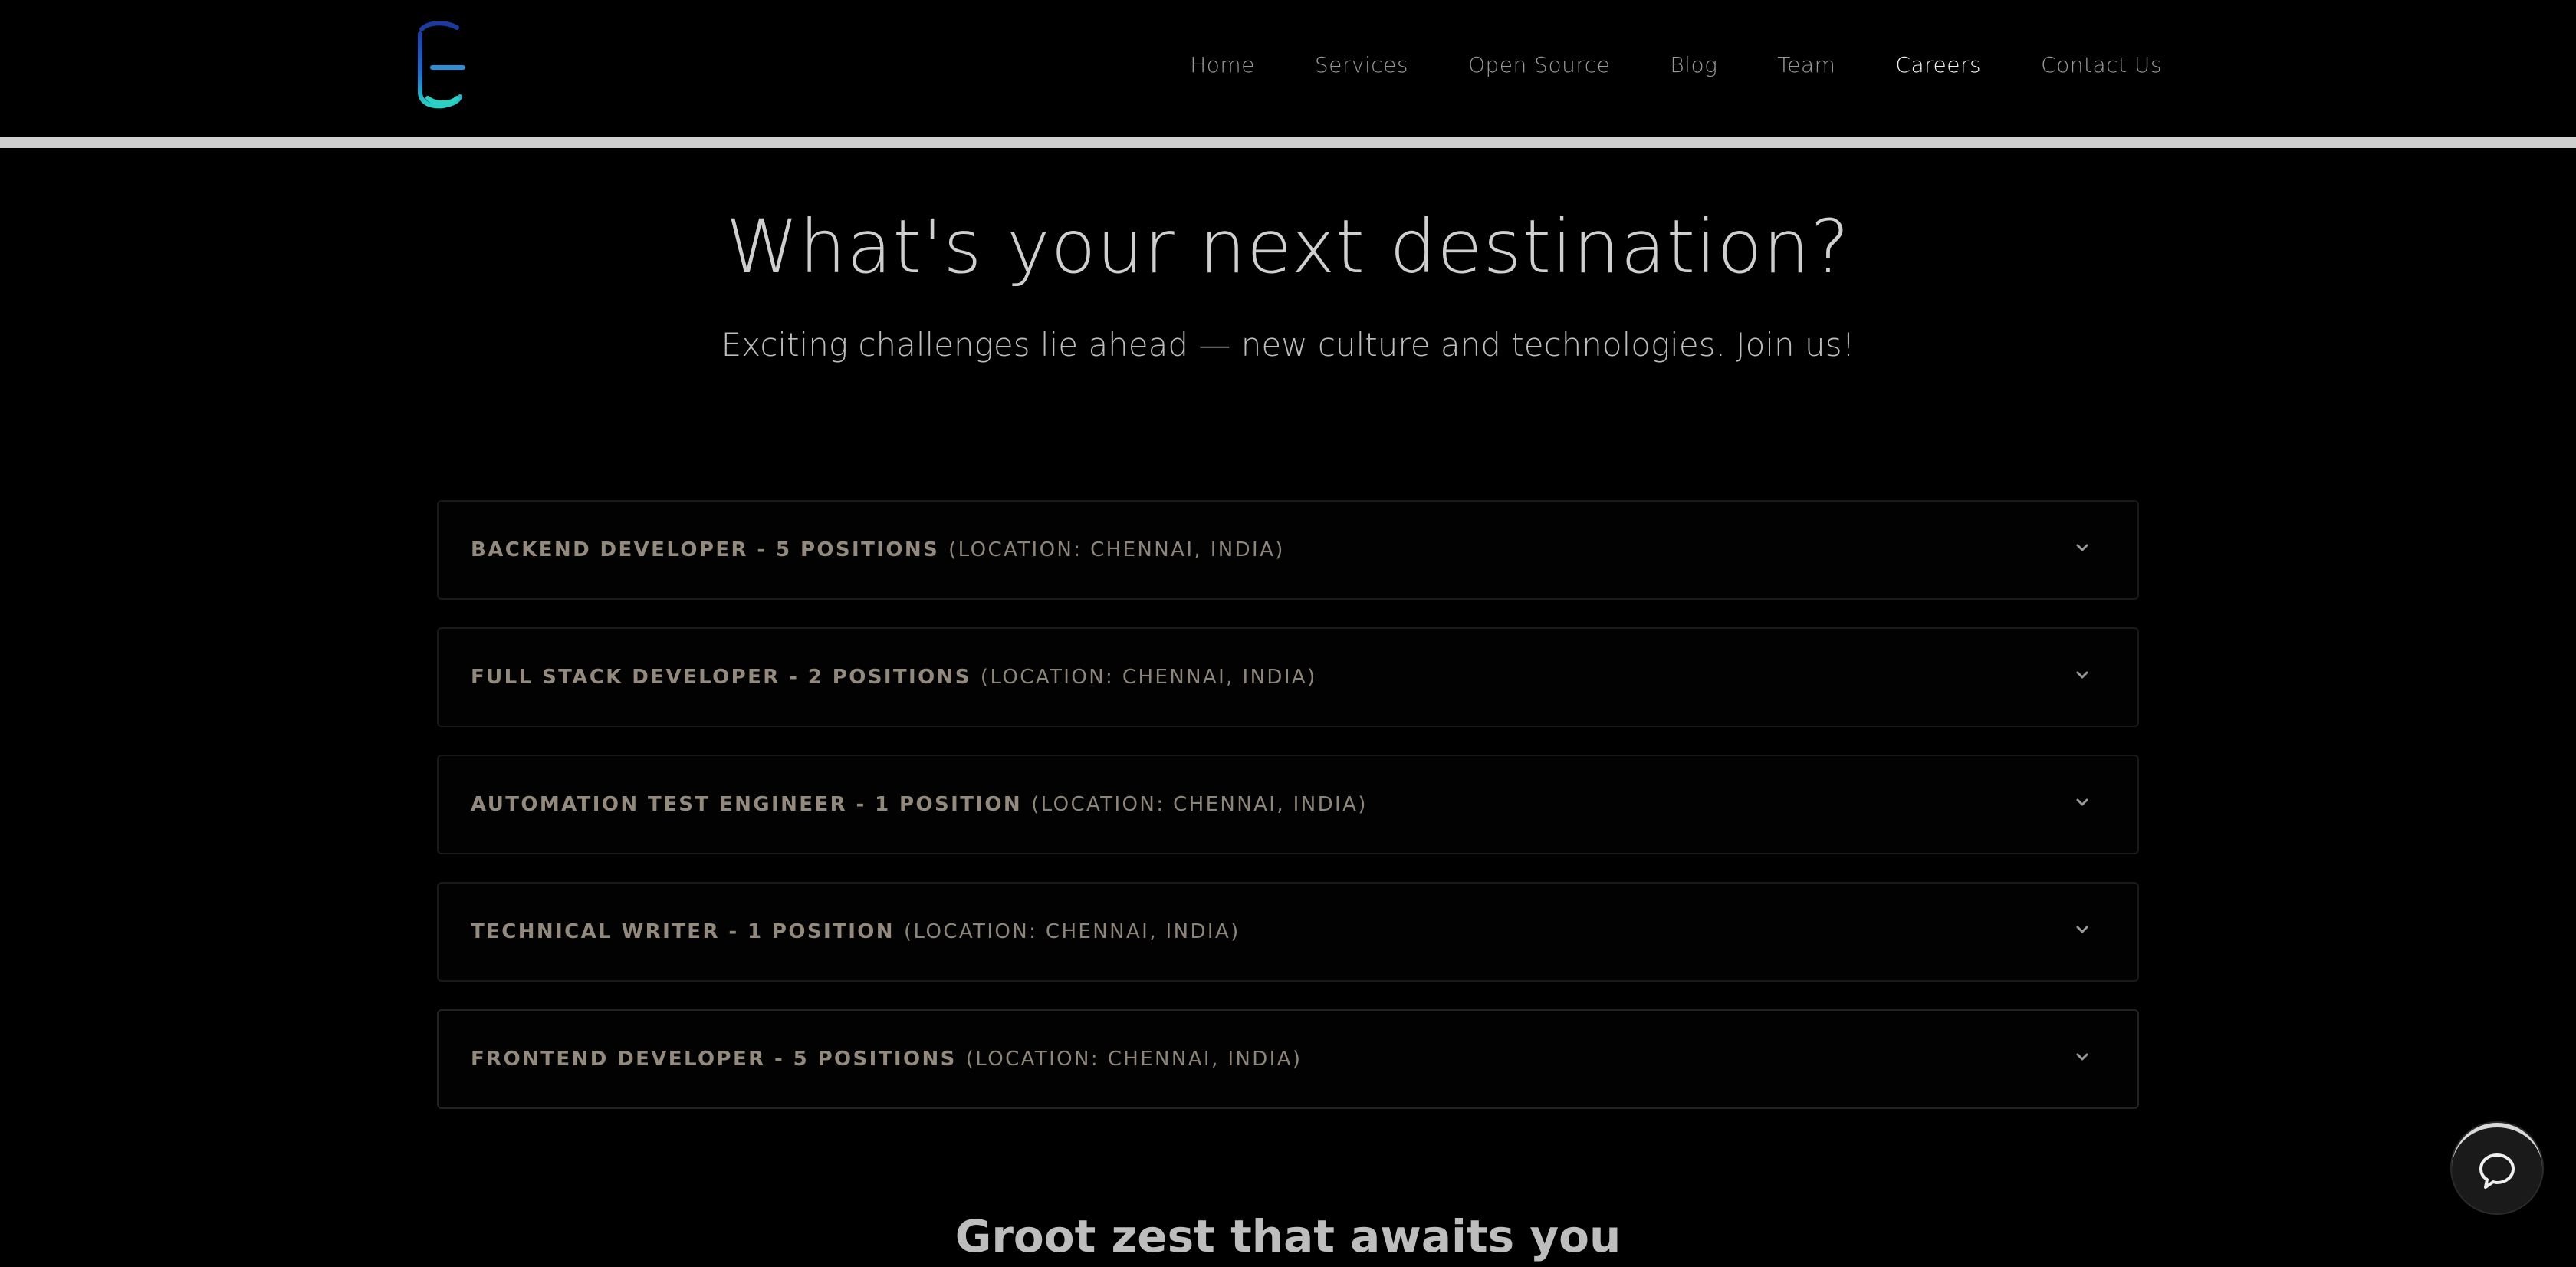 Image resolution: width=2576 pixels, height=1267 pixels. Describe the element at coordinates (706, 549) in the screenshot. I see `job-role: BACKEND DEVELOPER - 5 POSITIONS` at that location.